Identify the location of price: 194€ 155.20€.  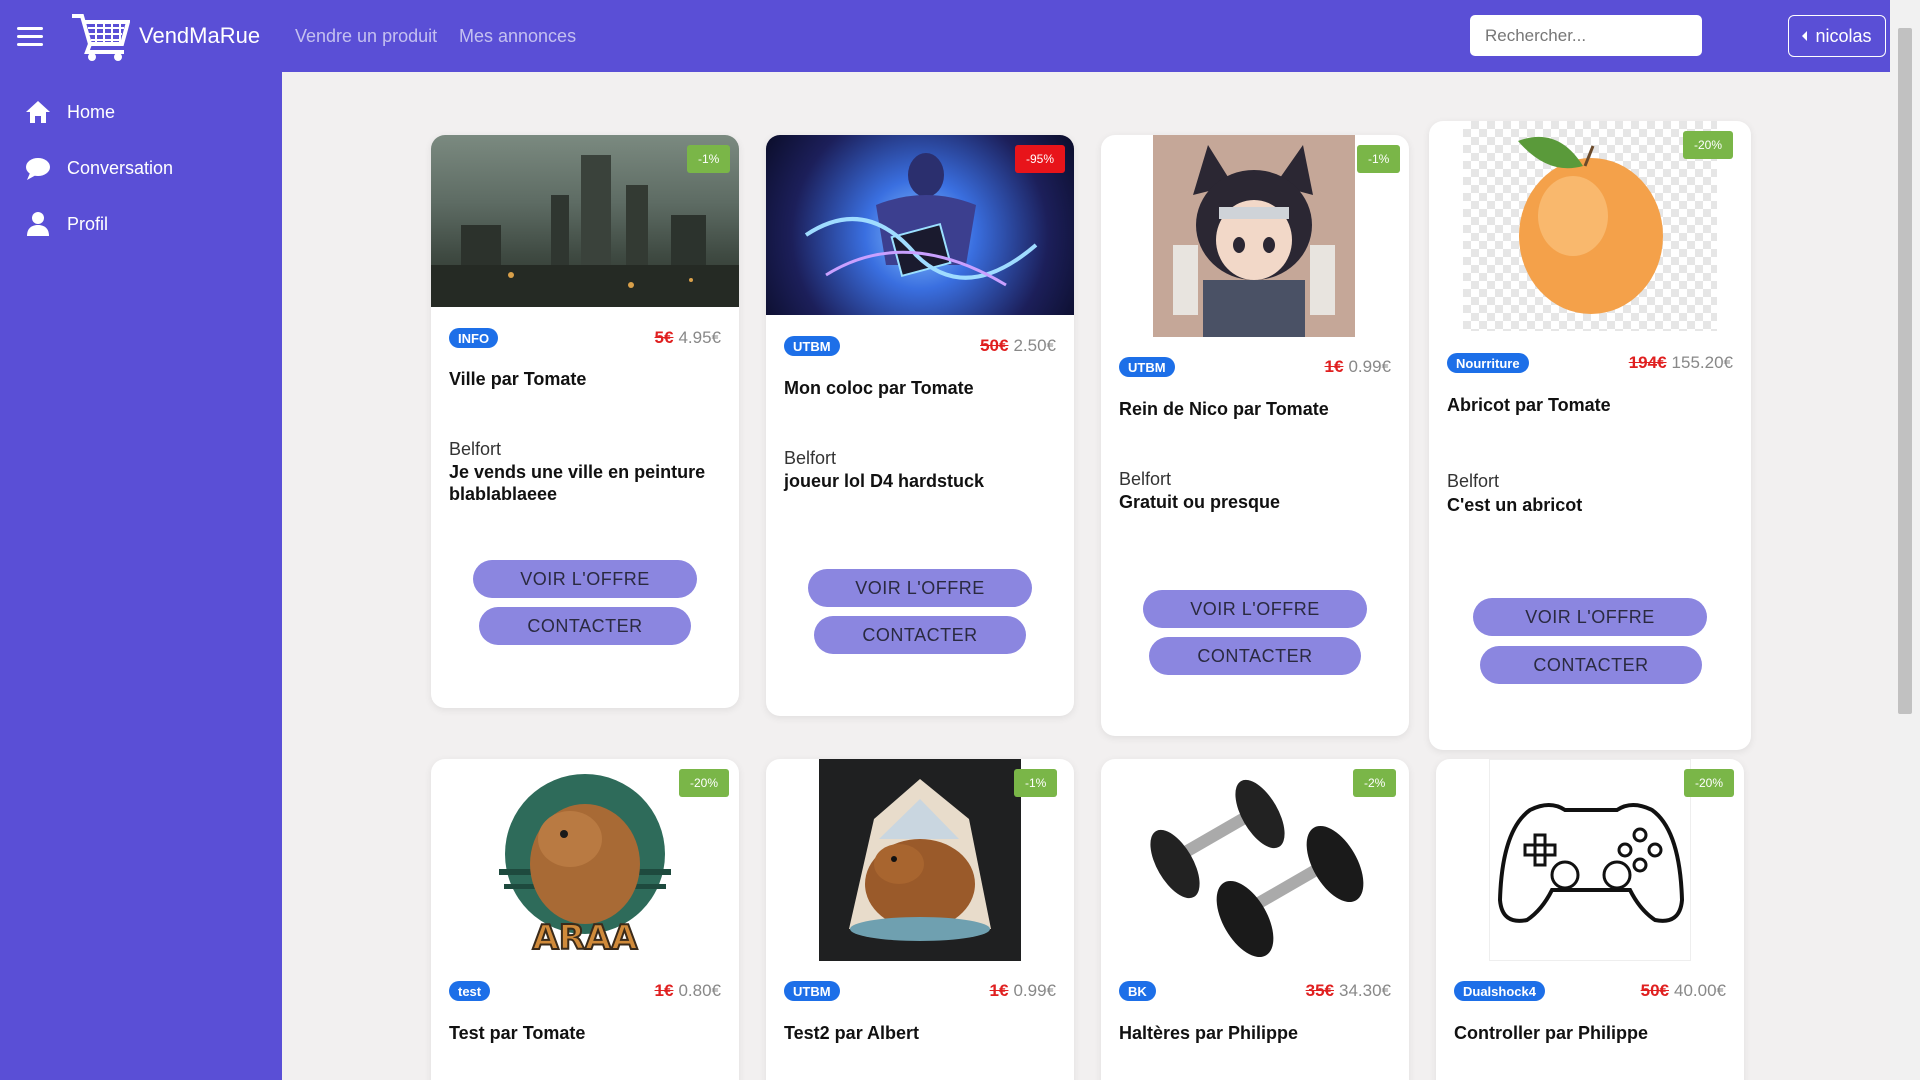
(1681, 363).